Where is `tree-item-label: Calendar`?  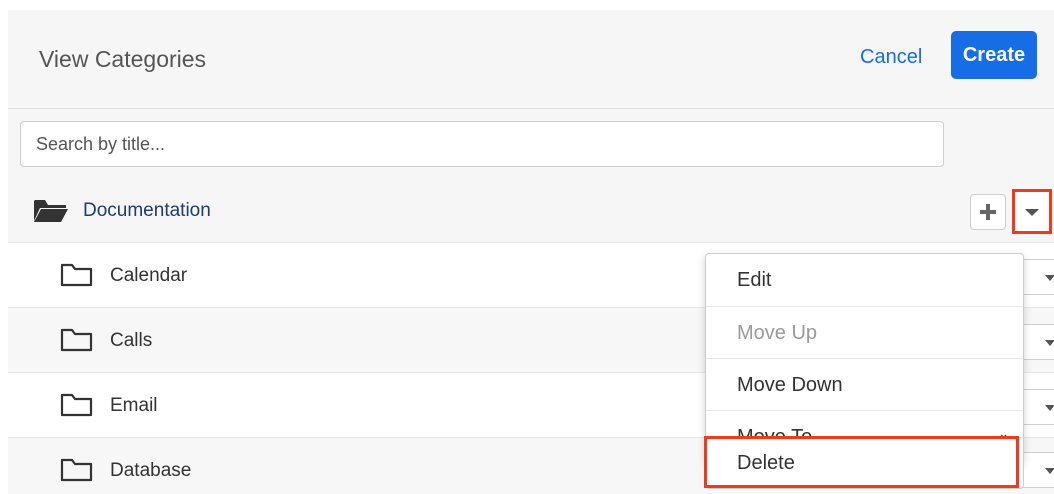 tree-item-label: Calendar is located at coordinates (148, 276).